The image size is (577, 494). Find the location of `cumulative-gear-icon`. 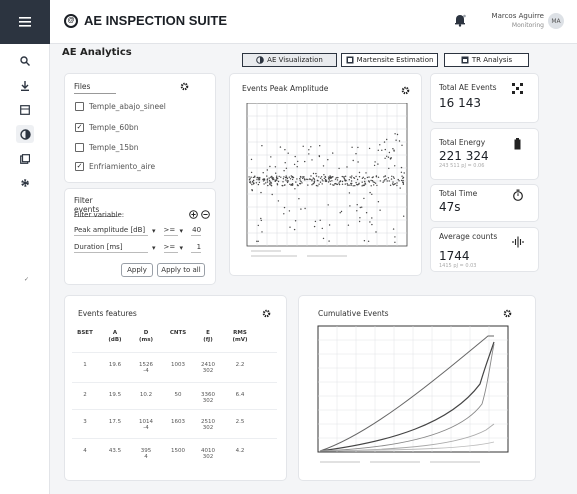

cumulative-gear-icon is located at coordinates (507, 313).